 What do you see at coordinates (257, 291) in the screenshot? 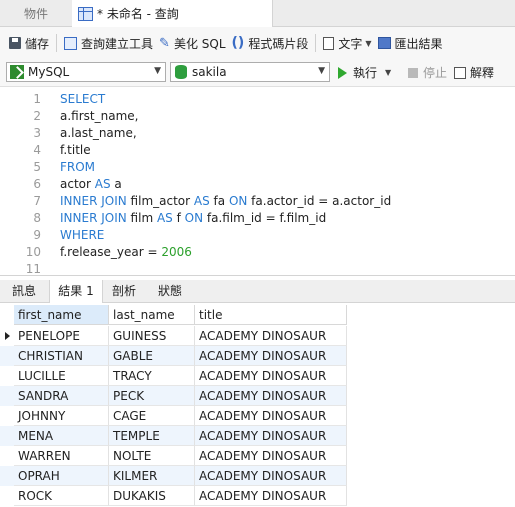
I see `result-tab-bar: 訊息 結果 1 剖析 狀態` at bounding box center [257, 291].